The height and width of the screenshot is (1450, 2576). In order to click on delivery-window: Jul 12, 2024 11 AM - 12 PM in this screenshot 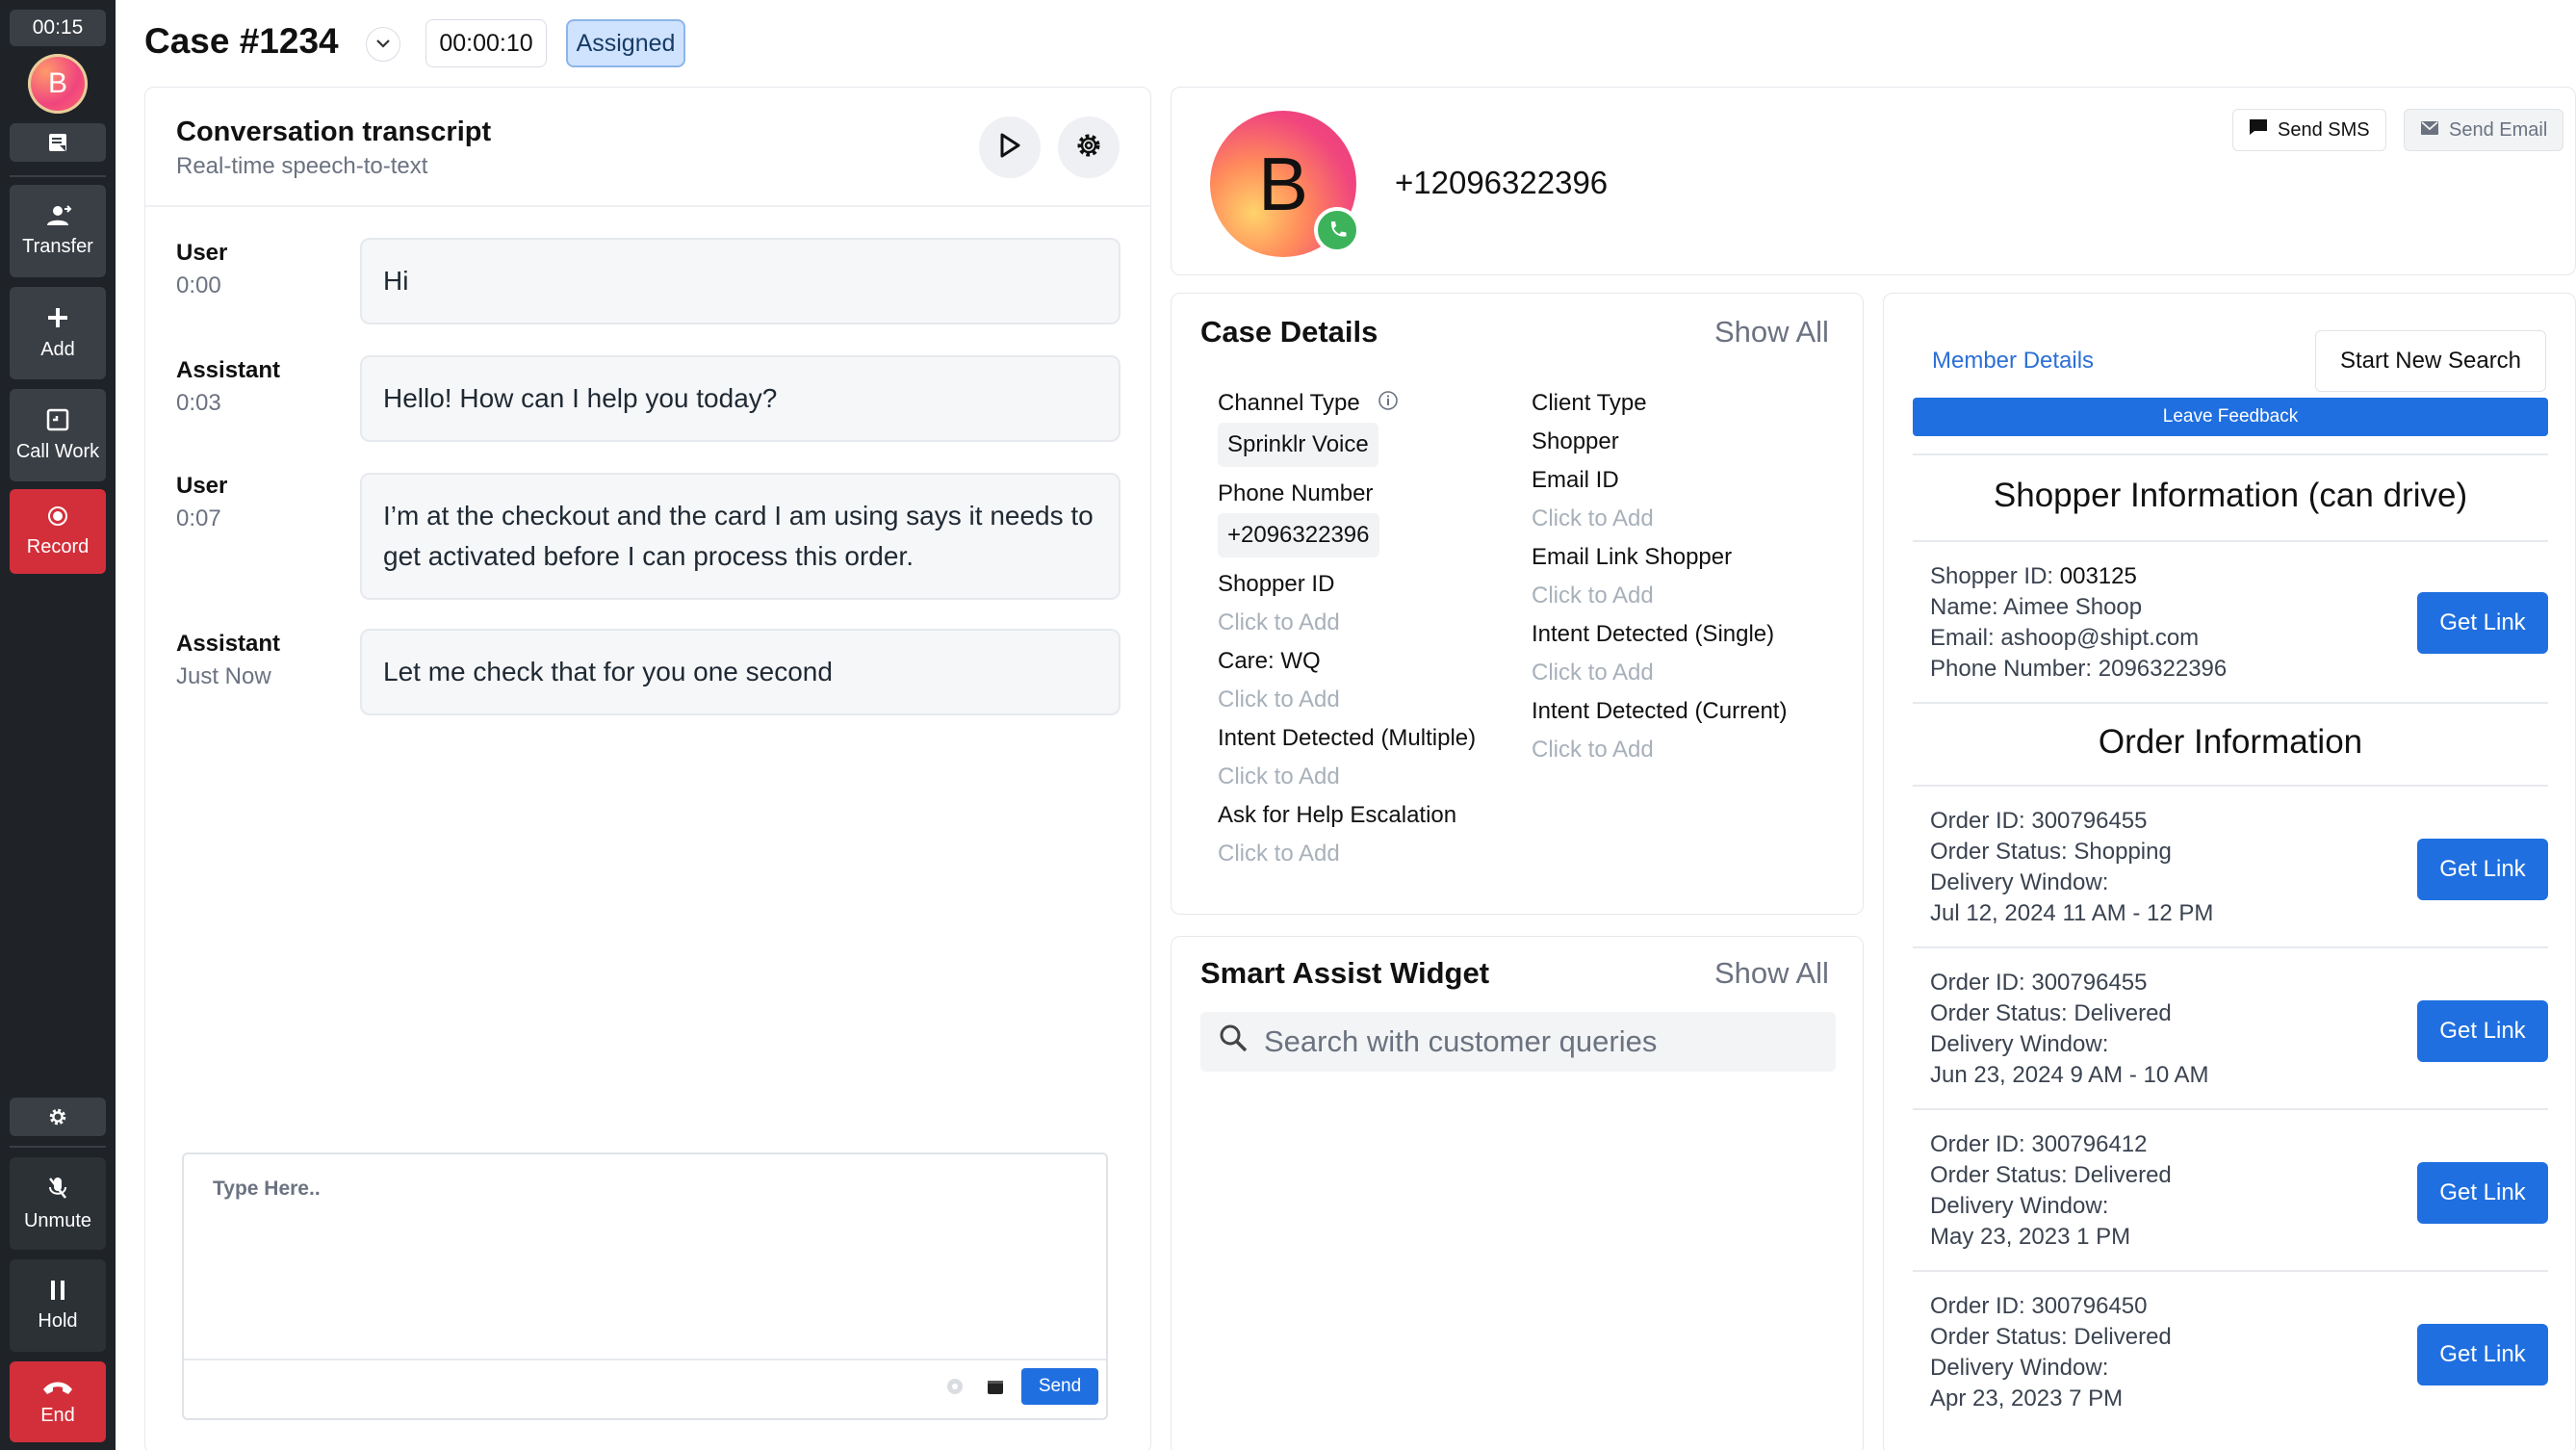, I will do `click(2072, 913)`.